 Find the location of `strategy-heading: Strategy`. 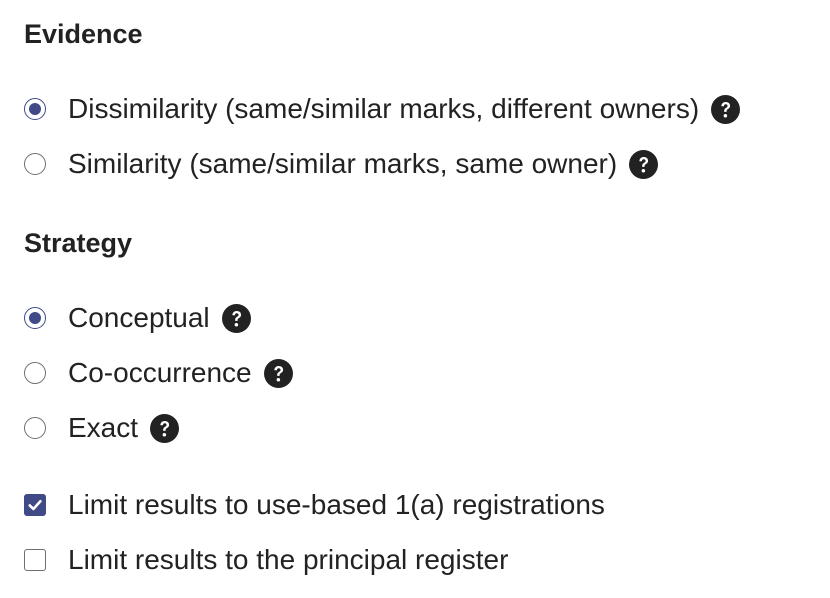

strategy-heading: Strategy is located at coordinates (78, 243).